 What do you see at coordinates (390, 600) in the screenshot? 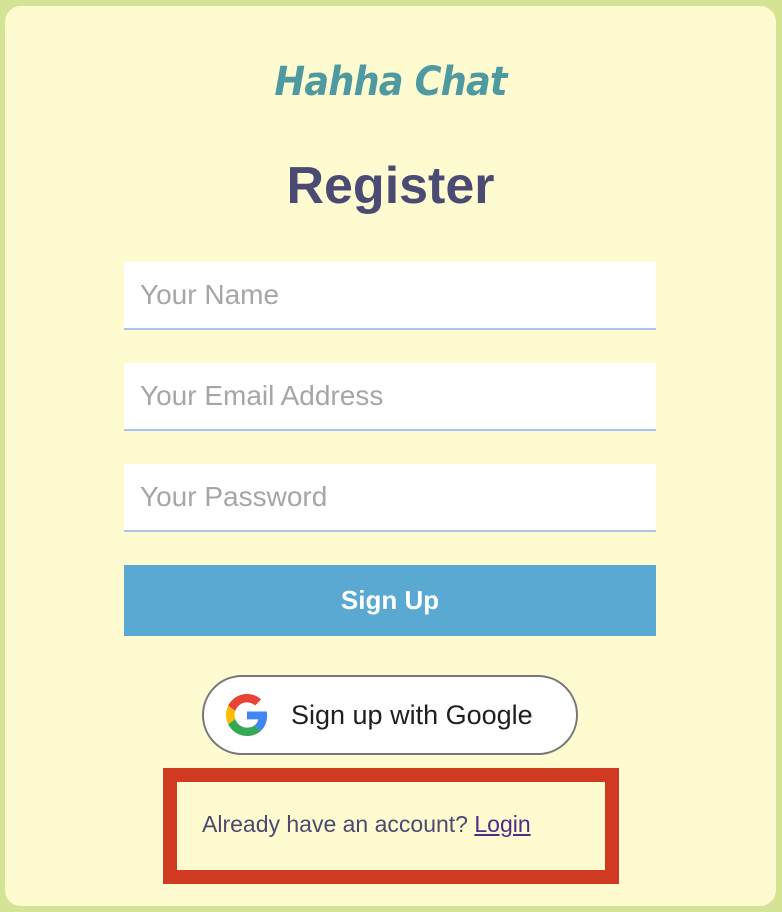
I see `sign-up-button: Sign Up` at bounding box center [390, 600].